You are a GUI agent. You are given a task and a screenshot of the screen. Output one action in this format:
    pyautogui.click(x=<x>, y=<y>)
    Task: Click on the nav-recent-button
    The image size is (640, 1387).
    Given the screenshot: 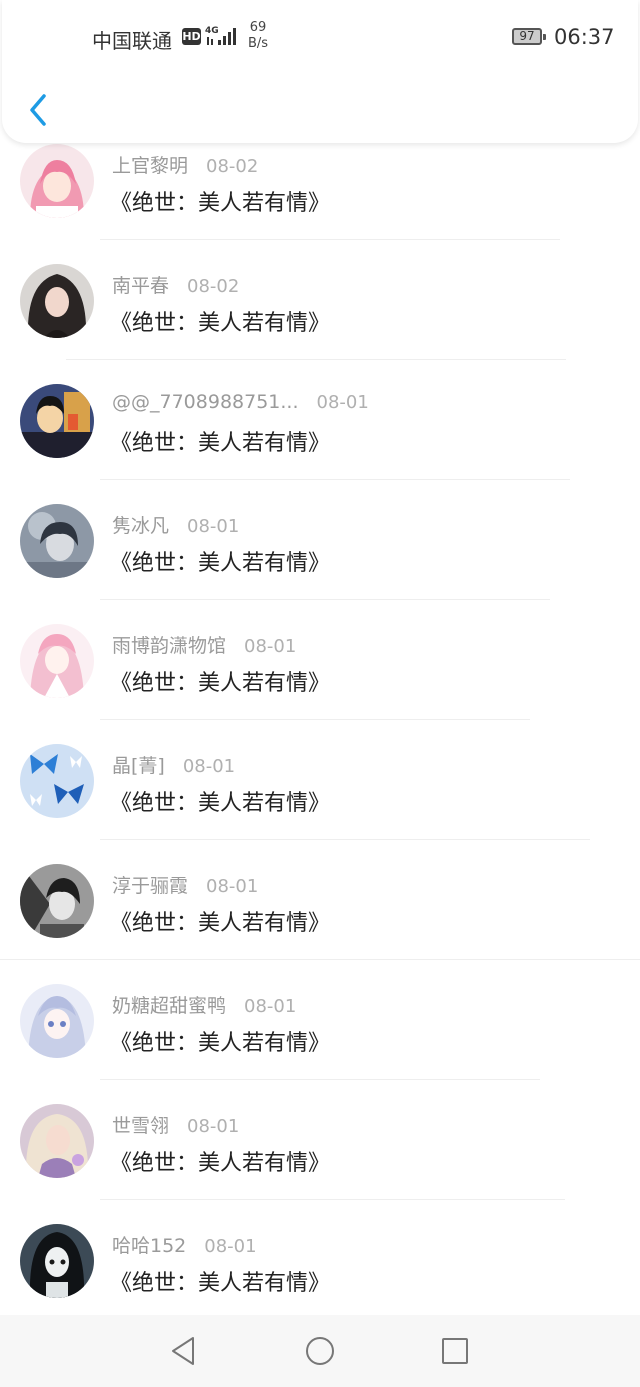 What is the action you would take?
    pyautogui.click(x=455, y=1351)
    